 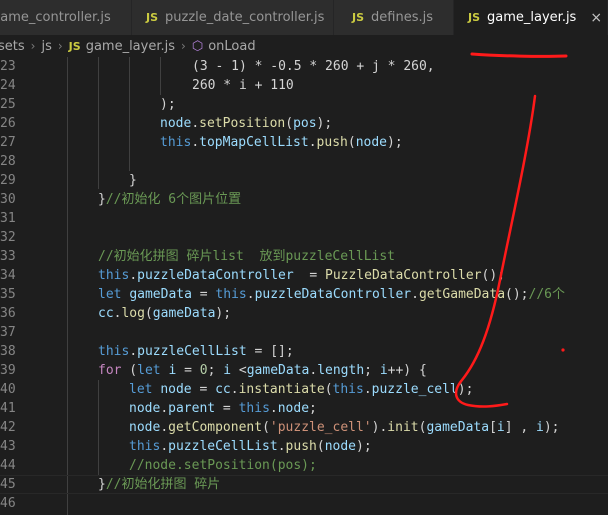 I want to click on code-text: node.parent = this.node;, so click(x=223, y=408).